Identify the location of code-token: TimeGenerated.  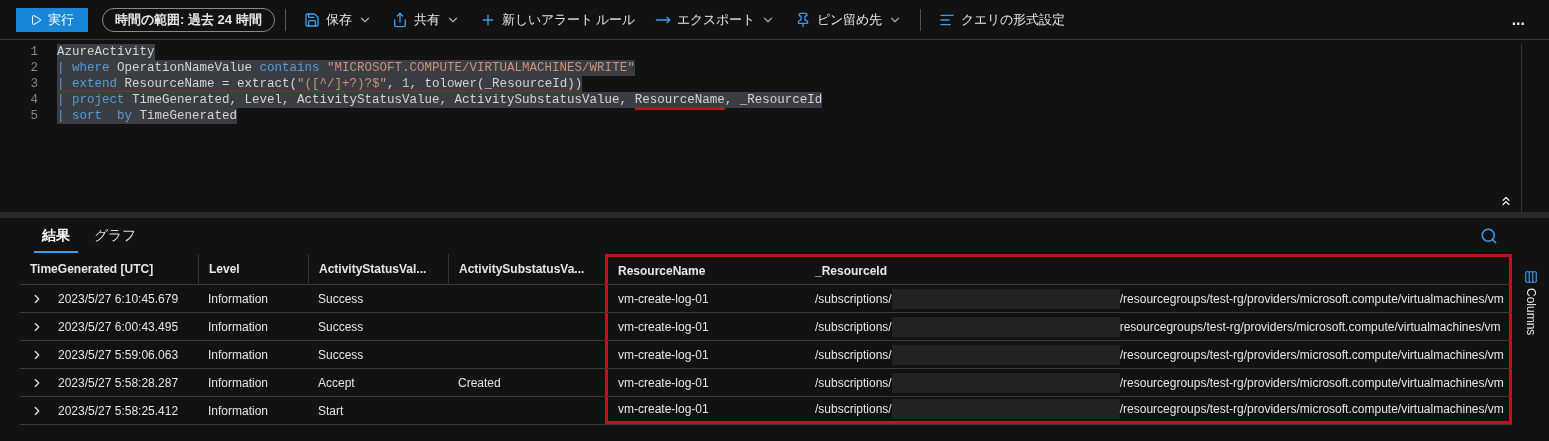
(188, 116).